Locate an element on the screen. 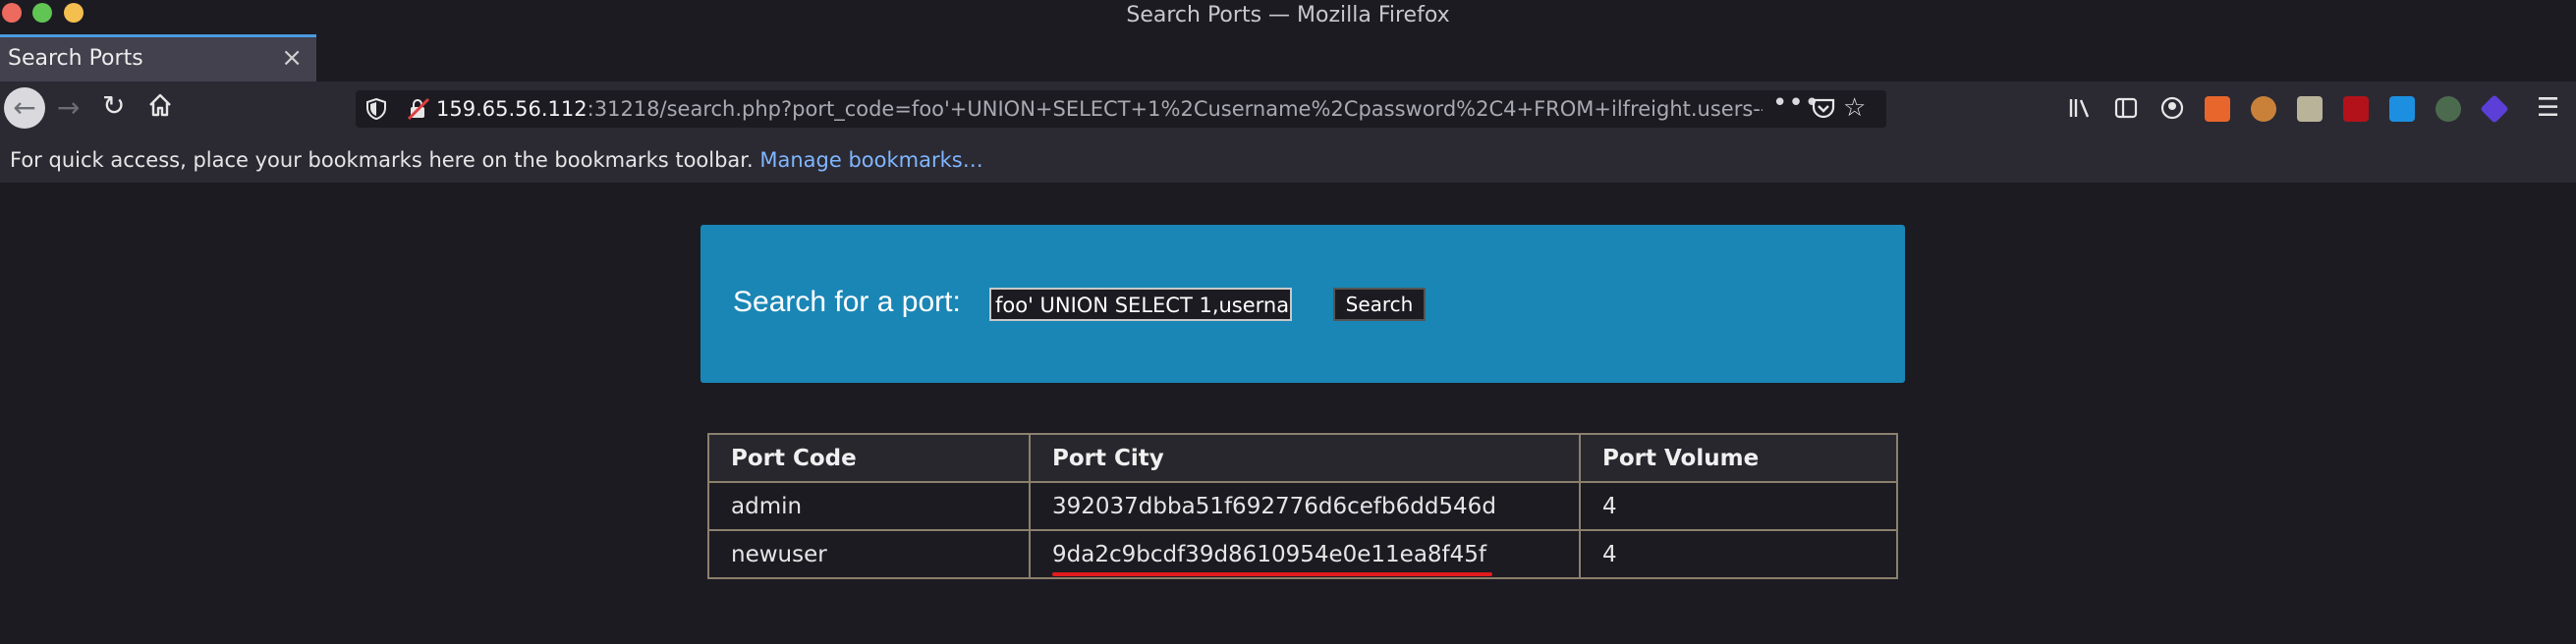 The width and height of the screenshot is (2576, 644). extension-cookie-icon is located at coordinates (2263, 109).